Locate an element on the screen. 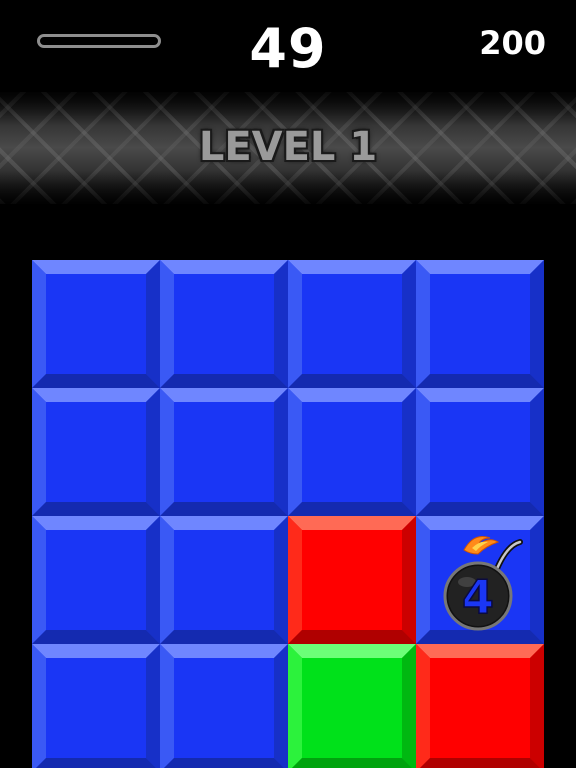 This screenshot has height=768, width=576. tile-green is located at coordinates (352, 706).